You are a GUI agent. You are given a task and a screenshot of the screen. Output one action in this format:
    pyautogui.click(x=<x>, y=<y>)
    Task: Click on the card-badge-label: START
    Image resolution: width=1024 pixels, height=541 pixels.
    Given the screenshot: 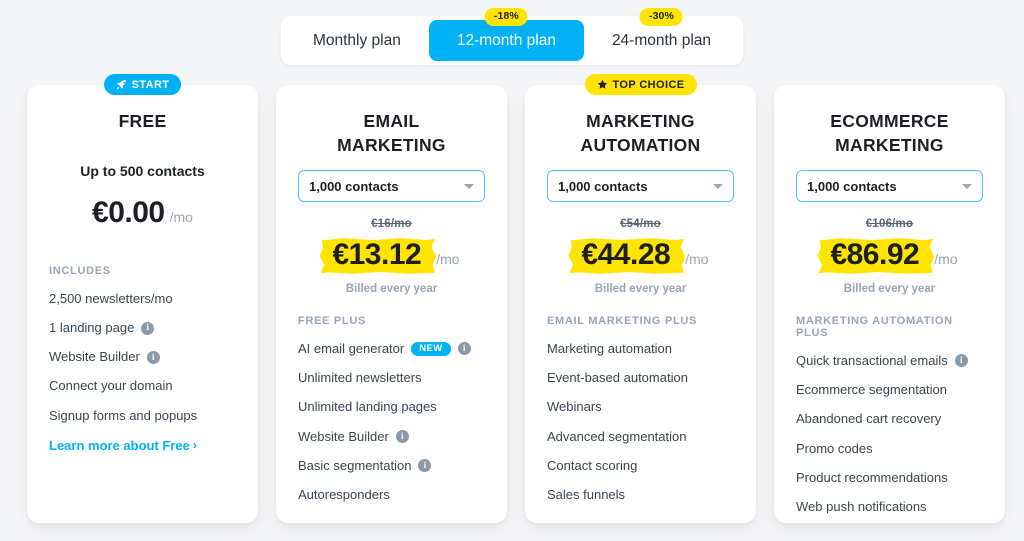 What is the action you would take?
    pyautogui.click(x=150, y=84)
    